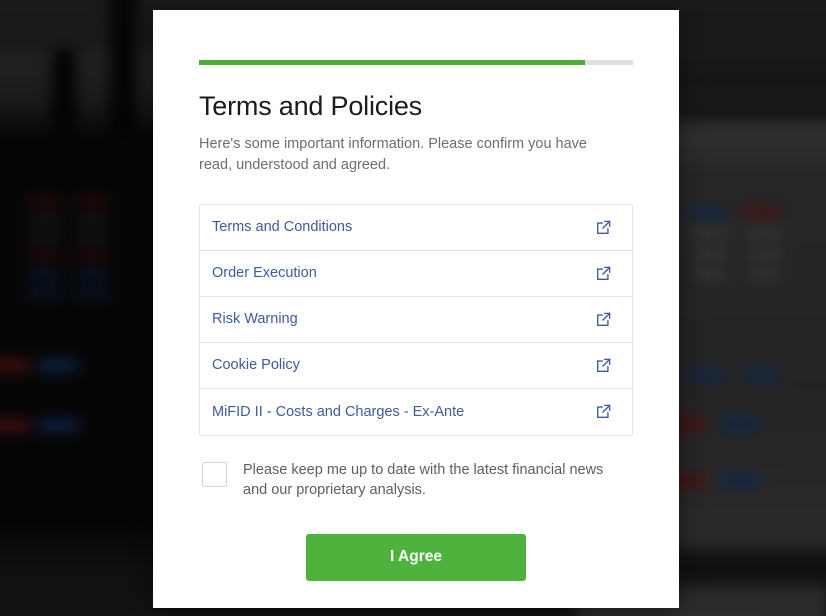 The width and height of the screenshot is (826, 616). What do you see at coordinates (256, 365) in the screenshot?
I see `policy-link-label: Cookie Policy` at bounding box center [256, 365].